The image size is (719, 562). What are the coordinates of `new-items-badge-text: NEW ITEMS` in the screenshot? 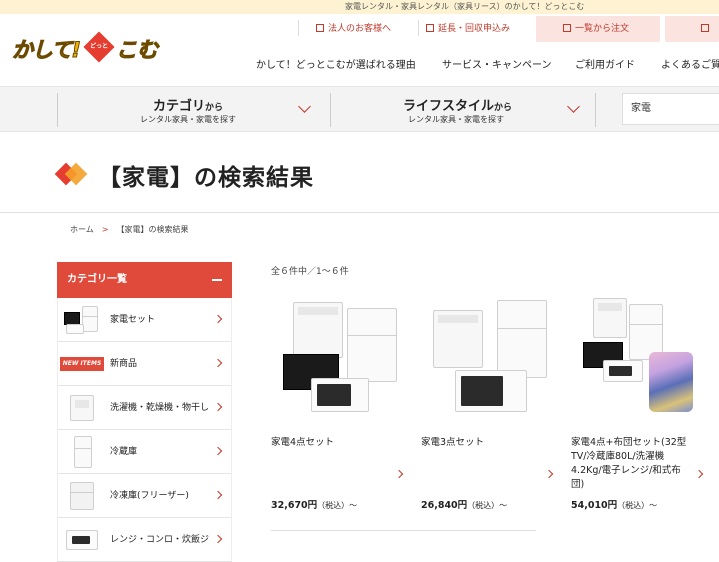 It's located at (82, 364).